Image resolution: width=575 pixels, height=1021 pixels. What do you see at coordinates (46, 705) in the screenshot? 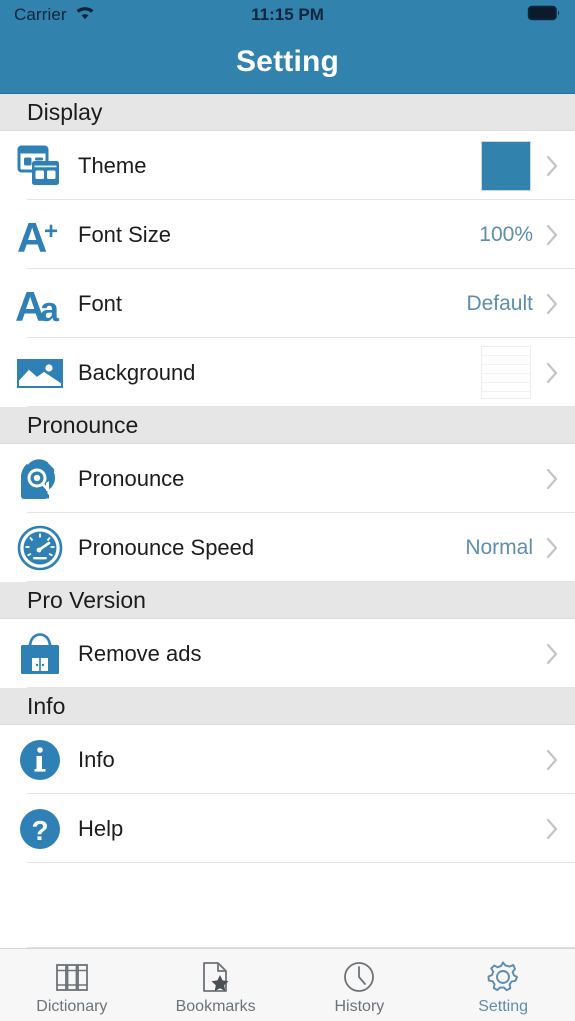
I see `section-title: Info` at bounding box center [46, 705].